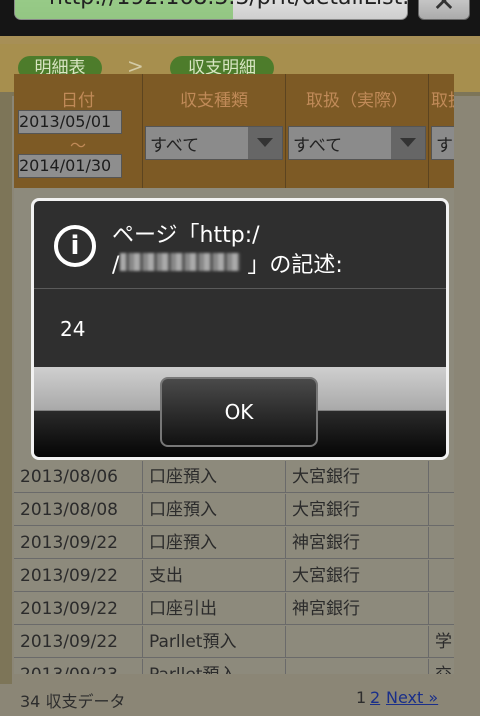 This screenshot has width=480, height=716. What do you see at coordinates (318, 146) in the screenshot?
I see `handler-filter-value: すべて` at bounding box center [318, 146].